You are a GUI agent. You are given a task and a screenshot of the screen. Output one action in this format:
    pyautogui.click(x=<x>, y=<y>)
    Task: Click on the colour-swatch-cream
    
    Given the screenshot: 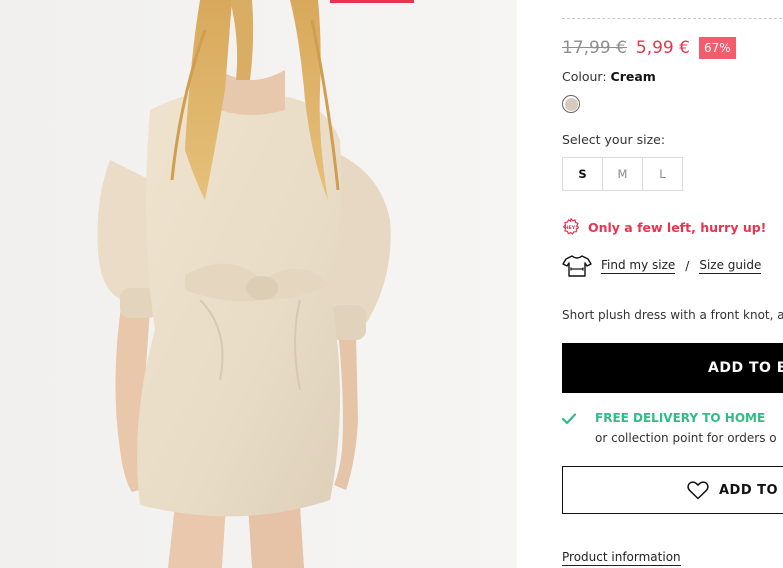 What is the action you would take?
    pyautogui.click(x=571, y=104)
    